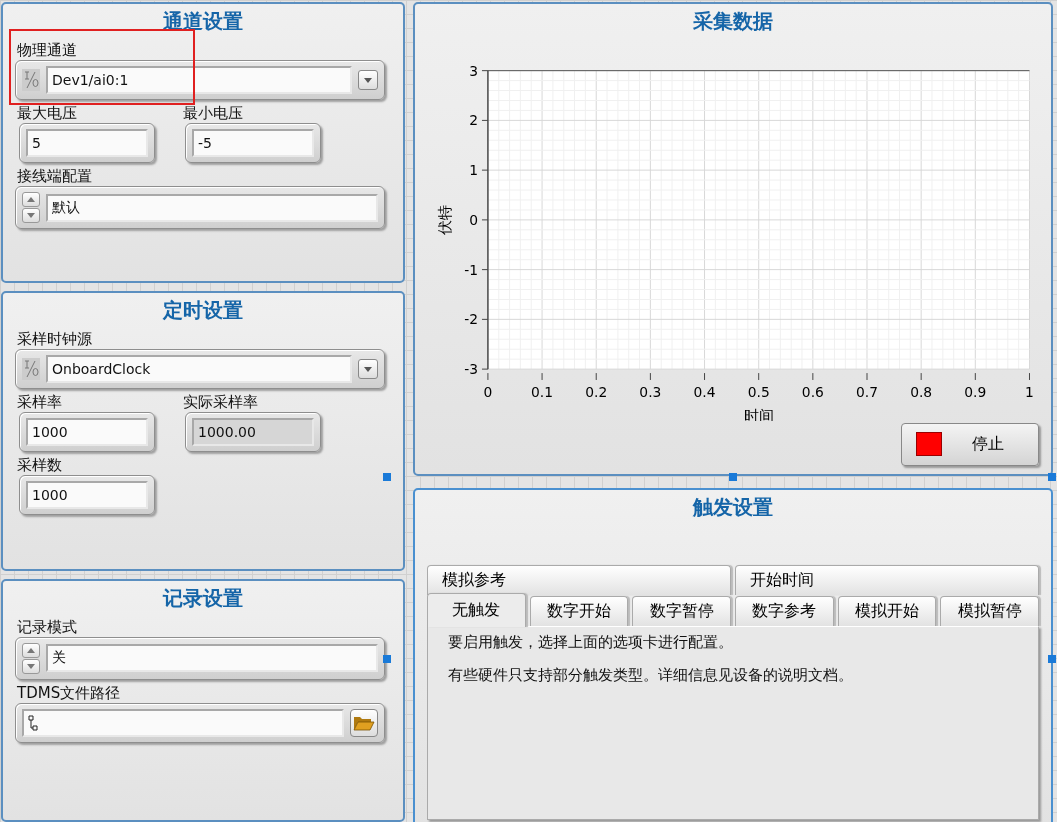 The height and width of the screenshot is (822, 1057). What do you see at coordinates (473, 120) in the screenshot?
I see `y-tick-label: 2` at bounding box center [473, 120].